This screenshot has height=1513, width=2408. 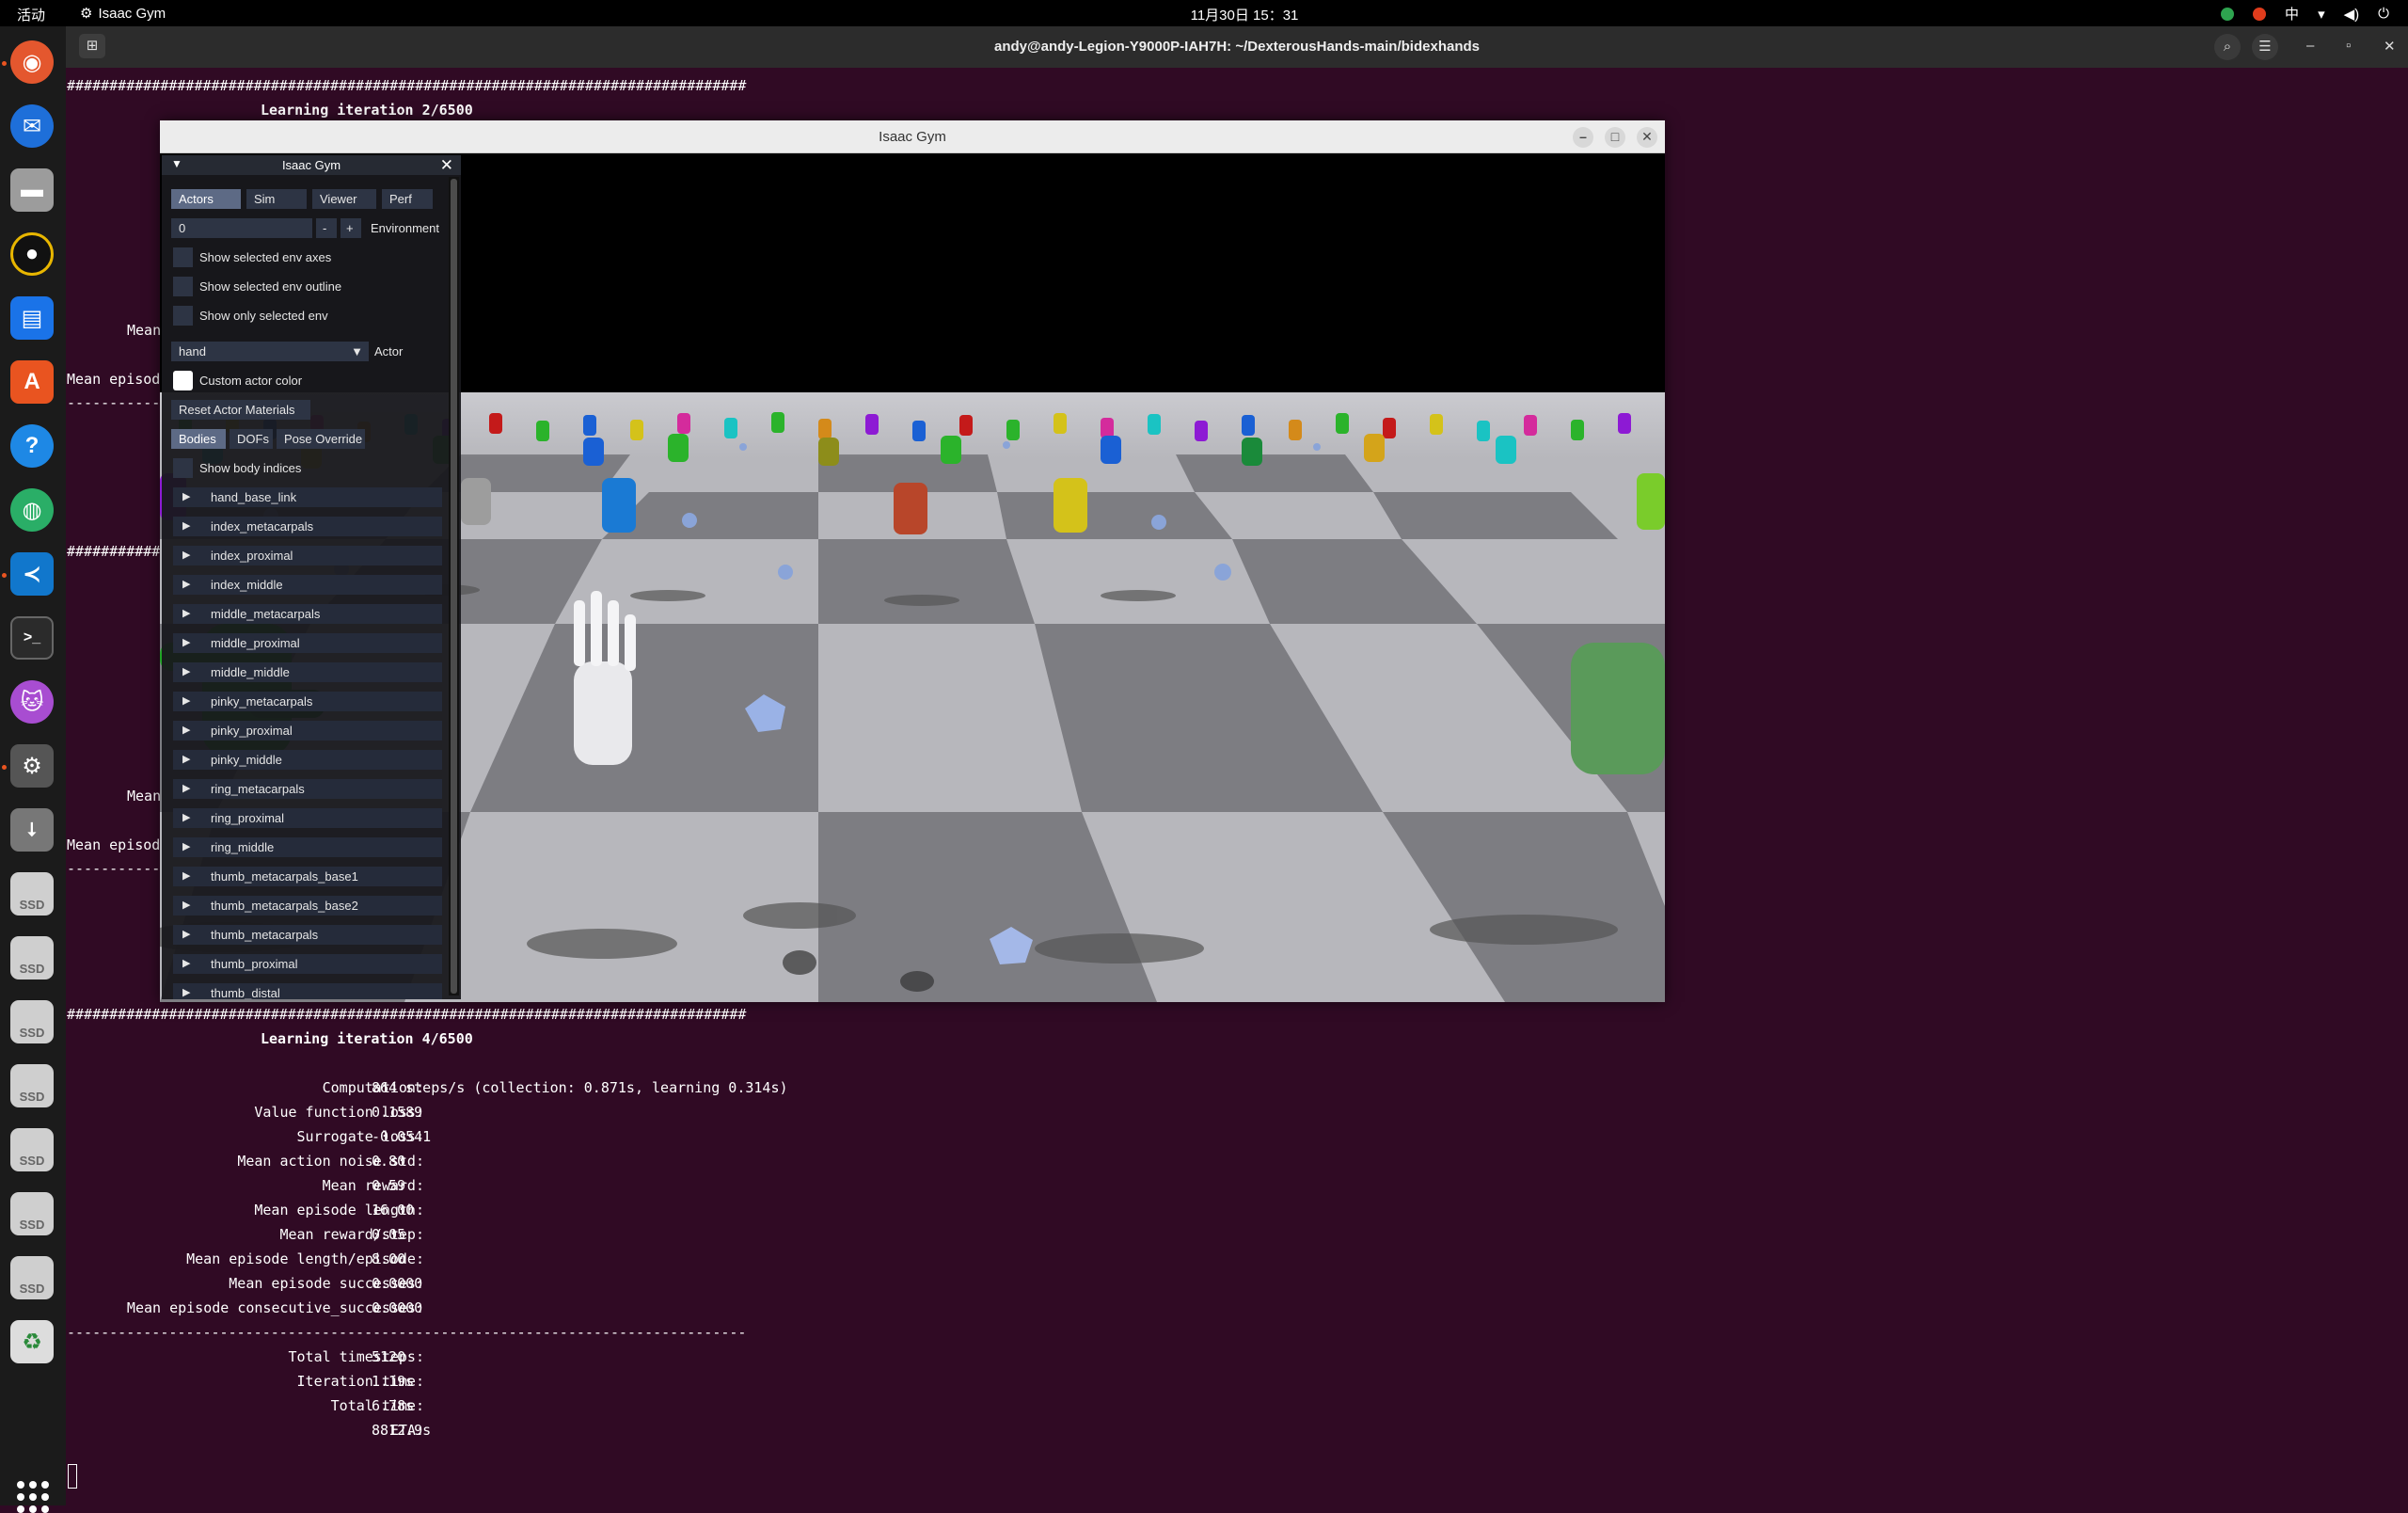 I want to click on gym-titlebar: Isaac Gym – □ ✕, so click(x=913, y=136).